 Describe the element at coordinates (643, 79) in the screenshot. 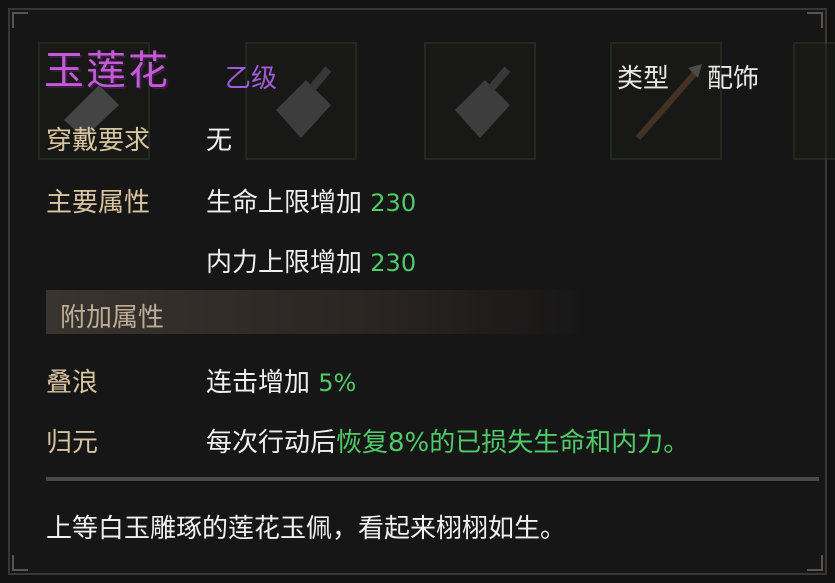

I see `item-type-label: 类型` at that location.